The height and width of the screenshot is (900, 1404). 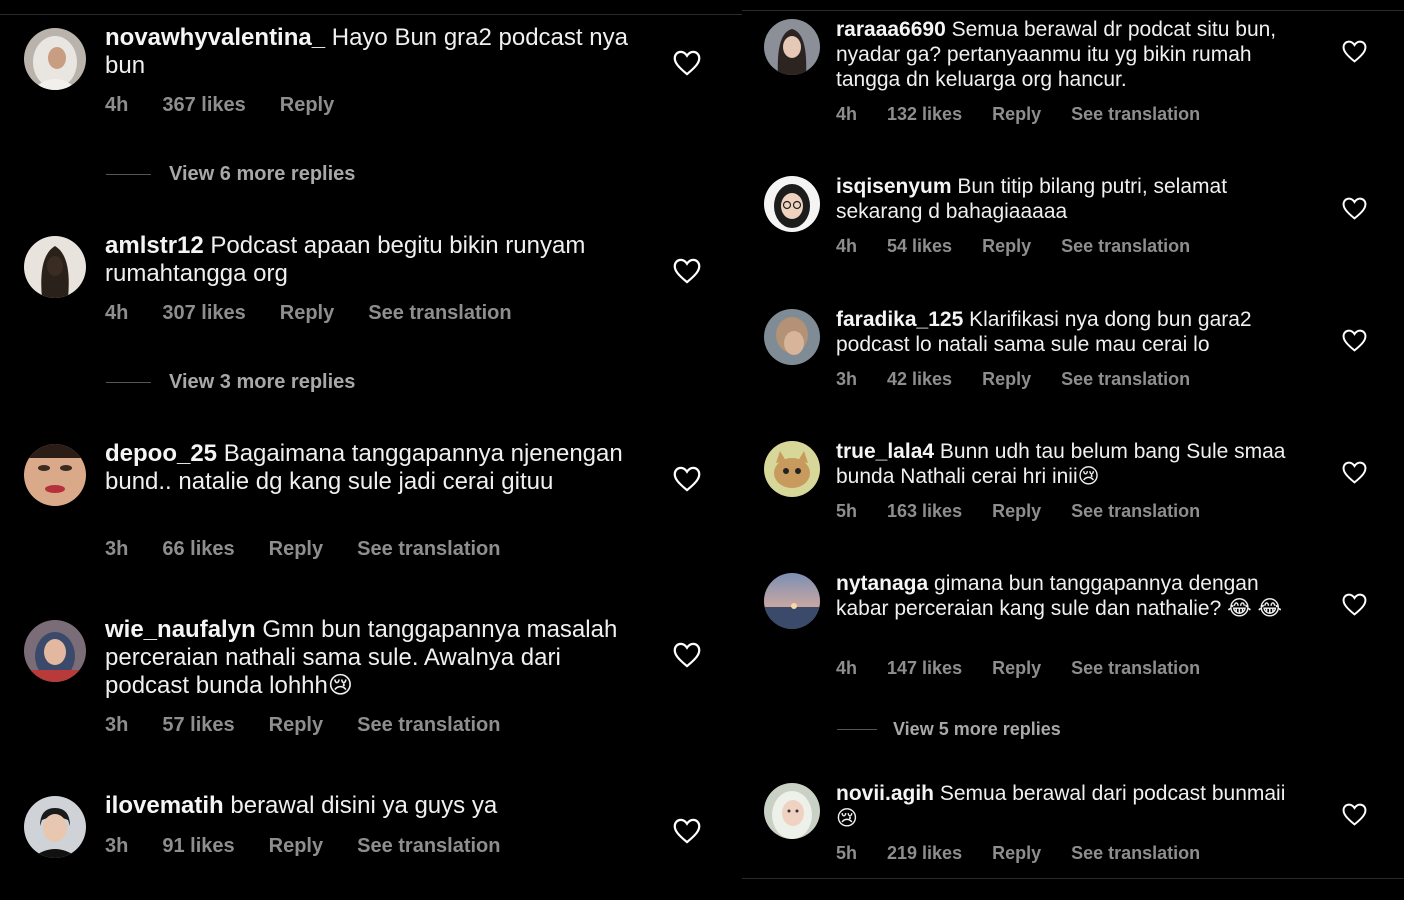 I want to click on comment-username: depoo_25, so click(x=161, y=453).